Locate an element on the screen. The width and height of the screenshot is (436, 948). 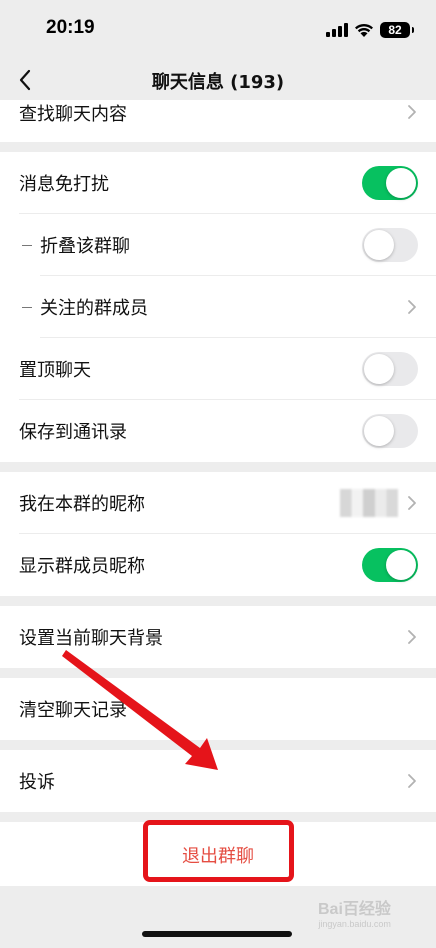
row-label: 我在本群的昵称 is located at coordinates (82, 504).